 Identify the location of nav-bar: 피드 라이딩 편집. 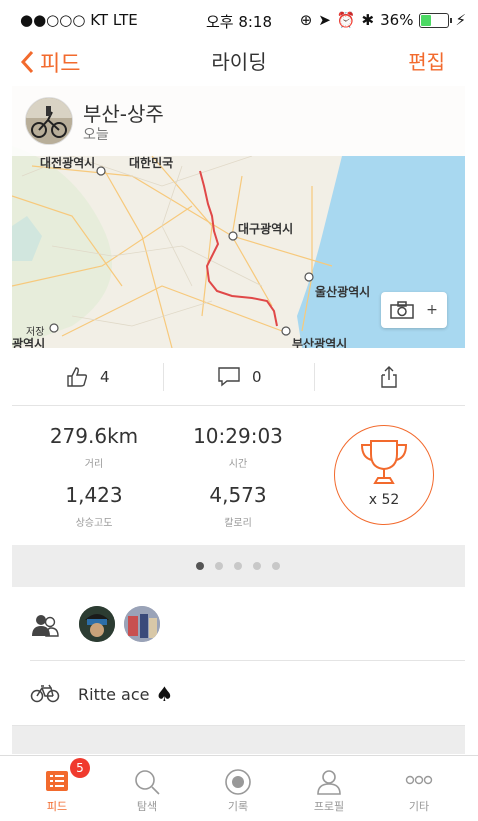
(239, 62).